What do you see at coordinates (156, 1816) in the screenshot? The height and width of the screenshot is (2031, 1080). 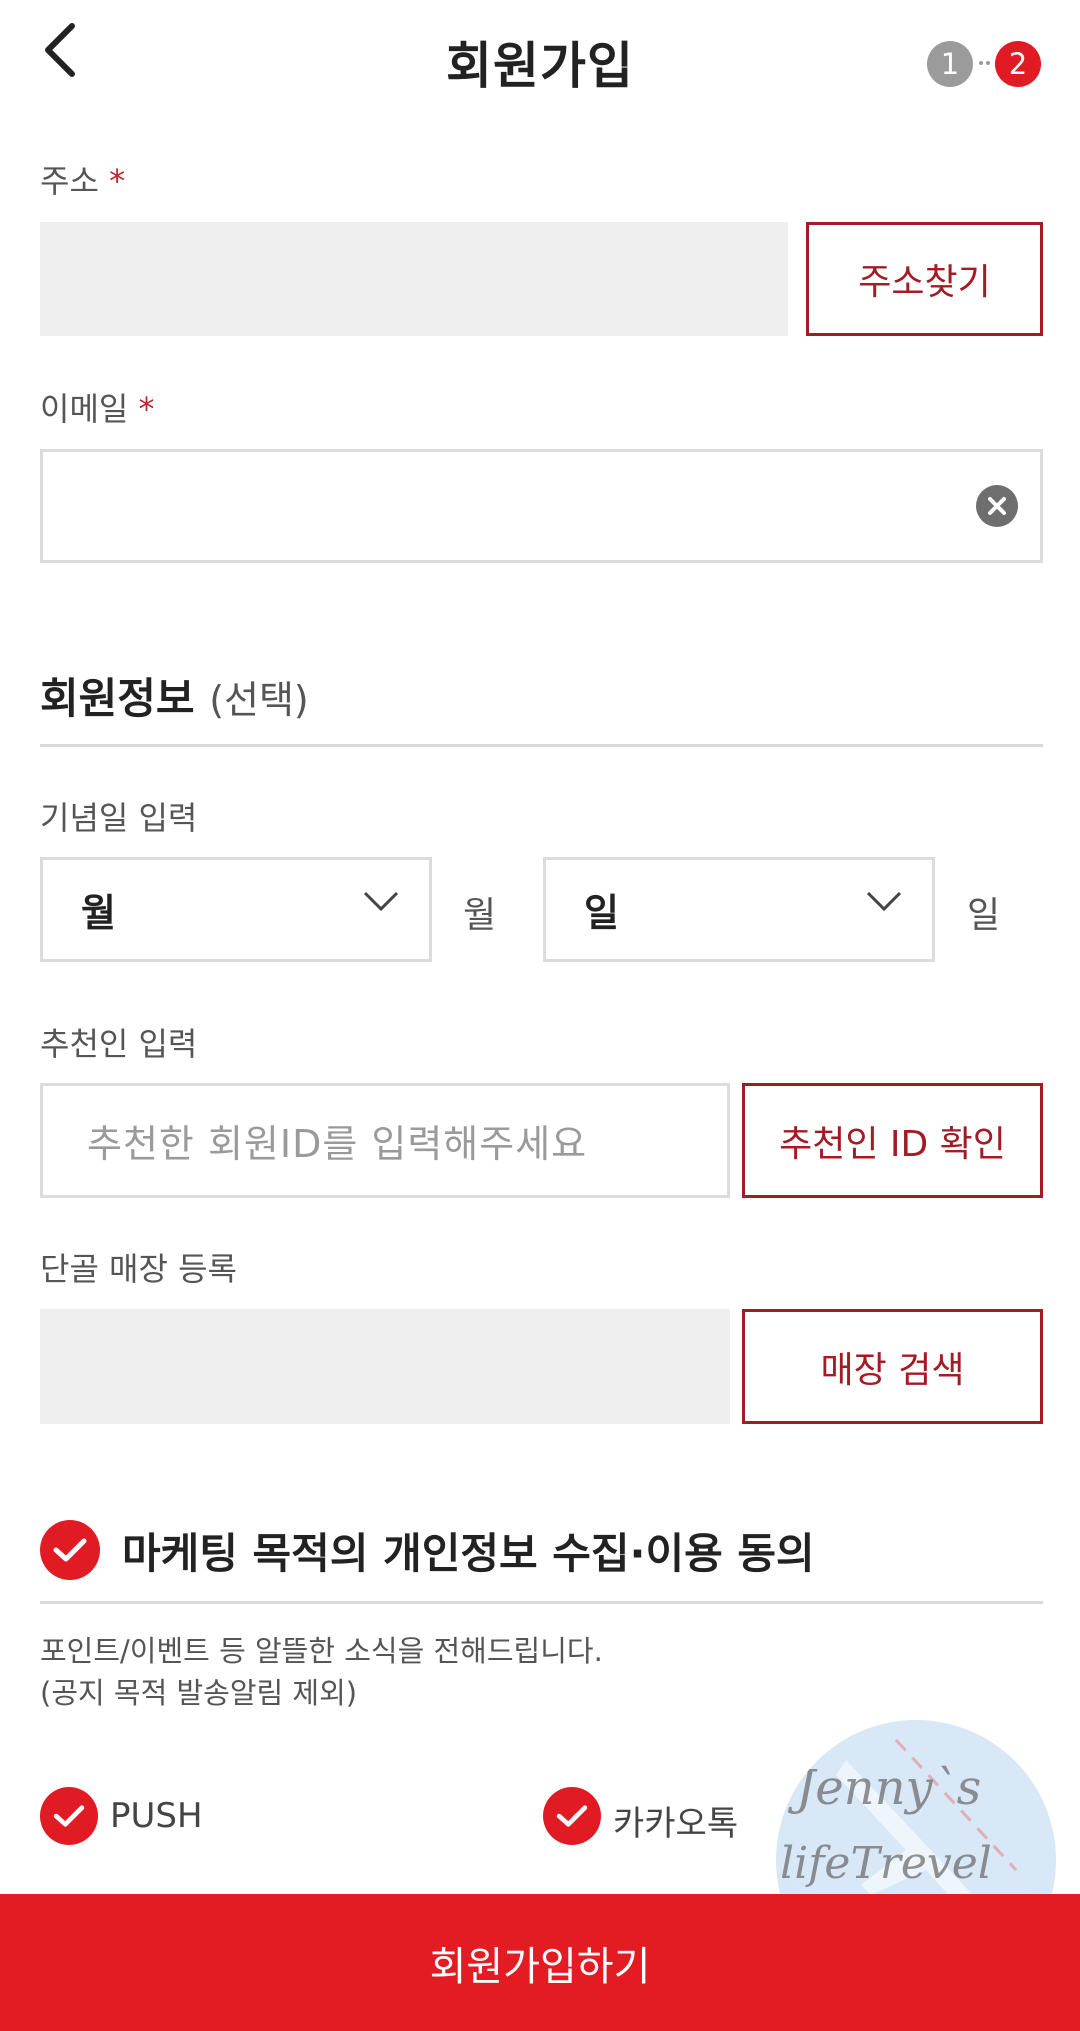 I see `push-label: PUSH` at bounding box center [156, 1816].